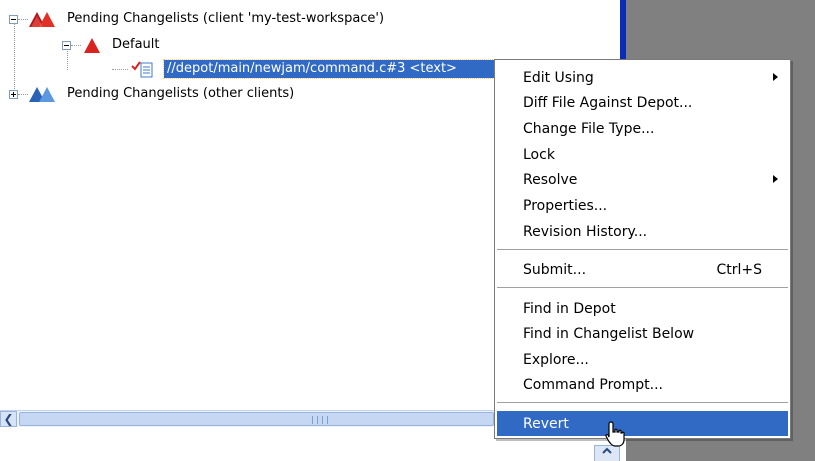 This screenshot has width=815, height=461. I want to click on tree-node-pending-changelists-other: Pending Changelists (other clients), so click(153, 94).